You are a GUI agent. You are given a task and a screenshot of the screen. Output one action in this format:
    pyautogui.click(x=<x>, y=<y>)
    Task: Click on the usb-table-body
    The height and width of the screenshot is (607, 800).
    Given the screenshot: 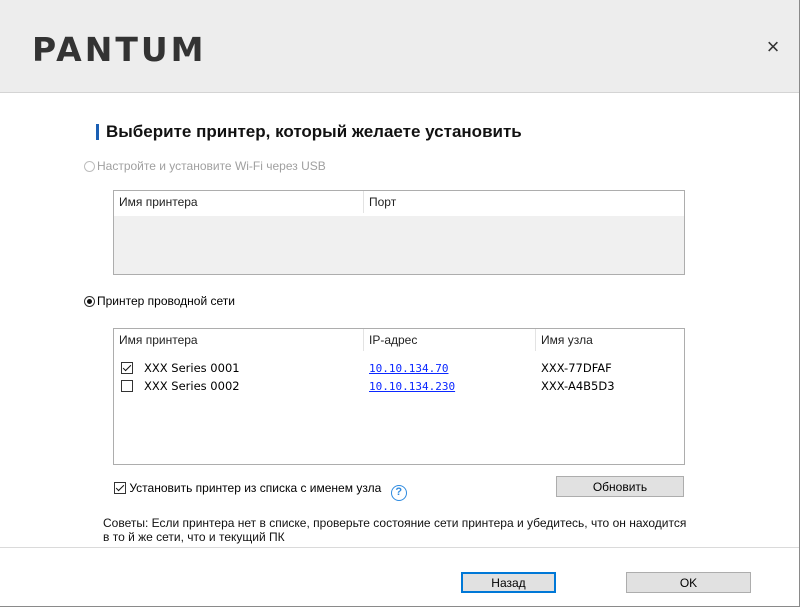 What is the action you would take?
    pyautogui.click(x=399, y=245)
    